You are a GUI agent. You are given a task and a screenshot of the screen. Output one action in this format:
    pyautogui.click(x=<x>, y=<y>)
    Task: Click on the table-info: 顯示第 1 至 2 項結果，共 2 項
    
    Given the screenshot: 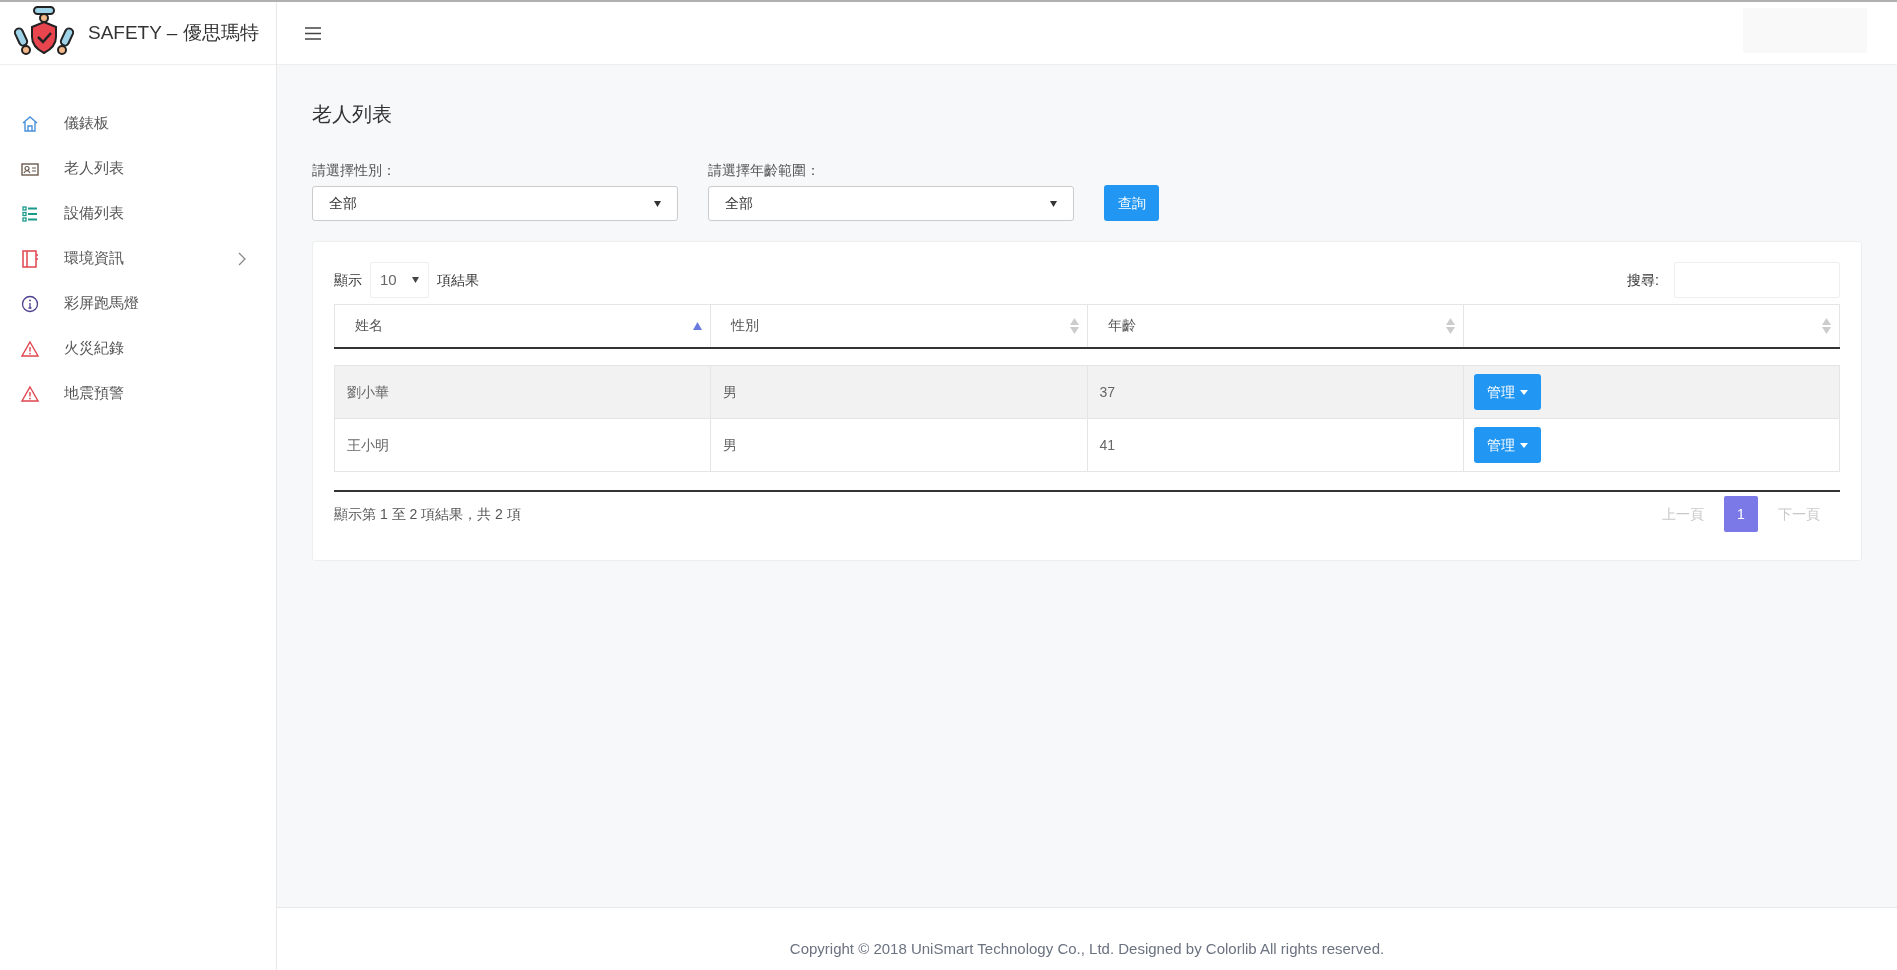 What is the action you would take?
    pyautogui.click(x=427, y=514)
    